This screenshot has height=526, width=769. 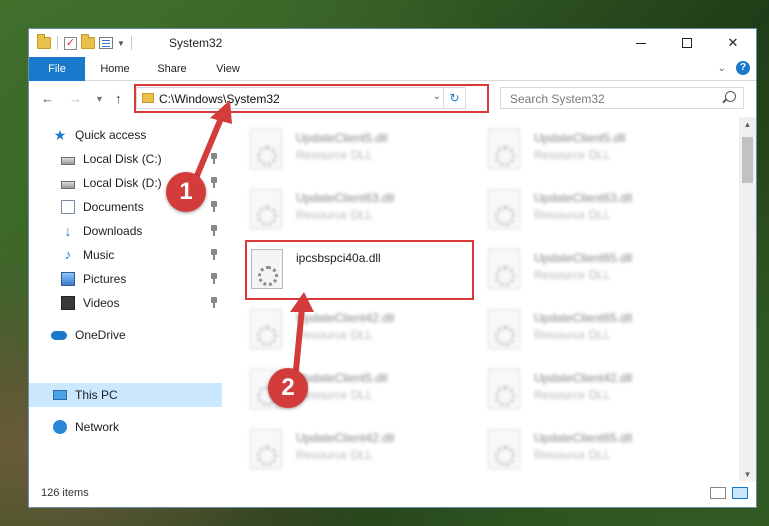 I want to click on annotation-arrows, so click(x=253, y=236).